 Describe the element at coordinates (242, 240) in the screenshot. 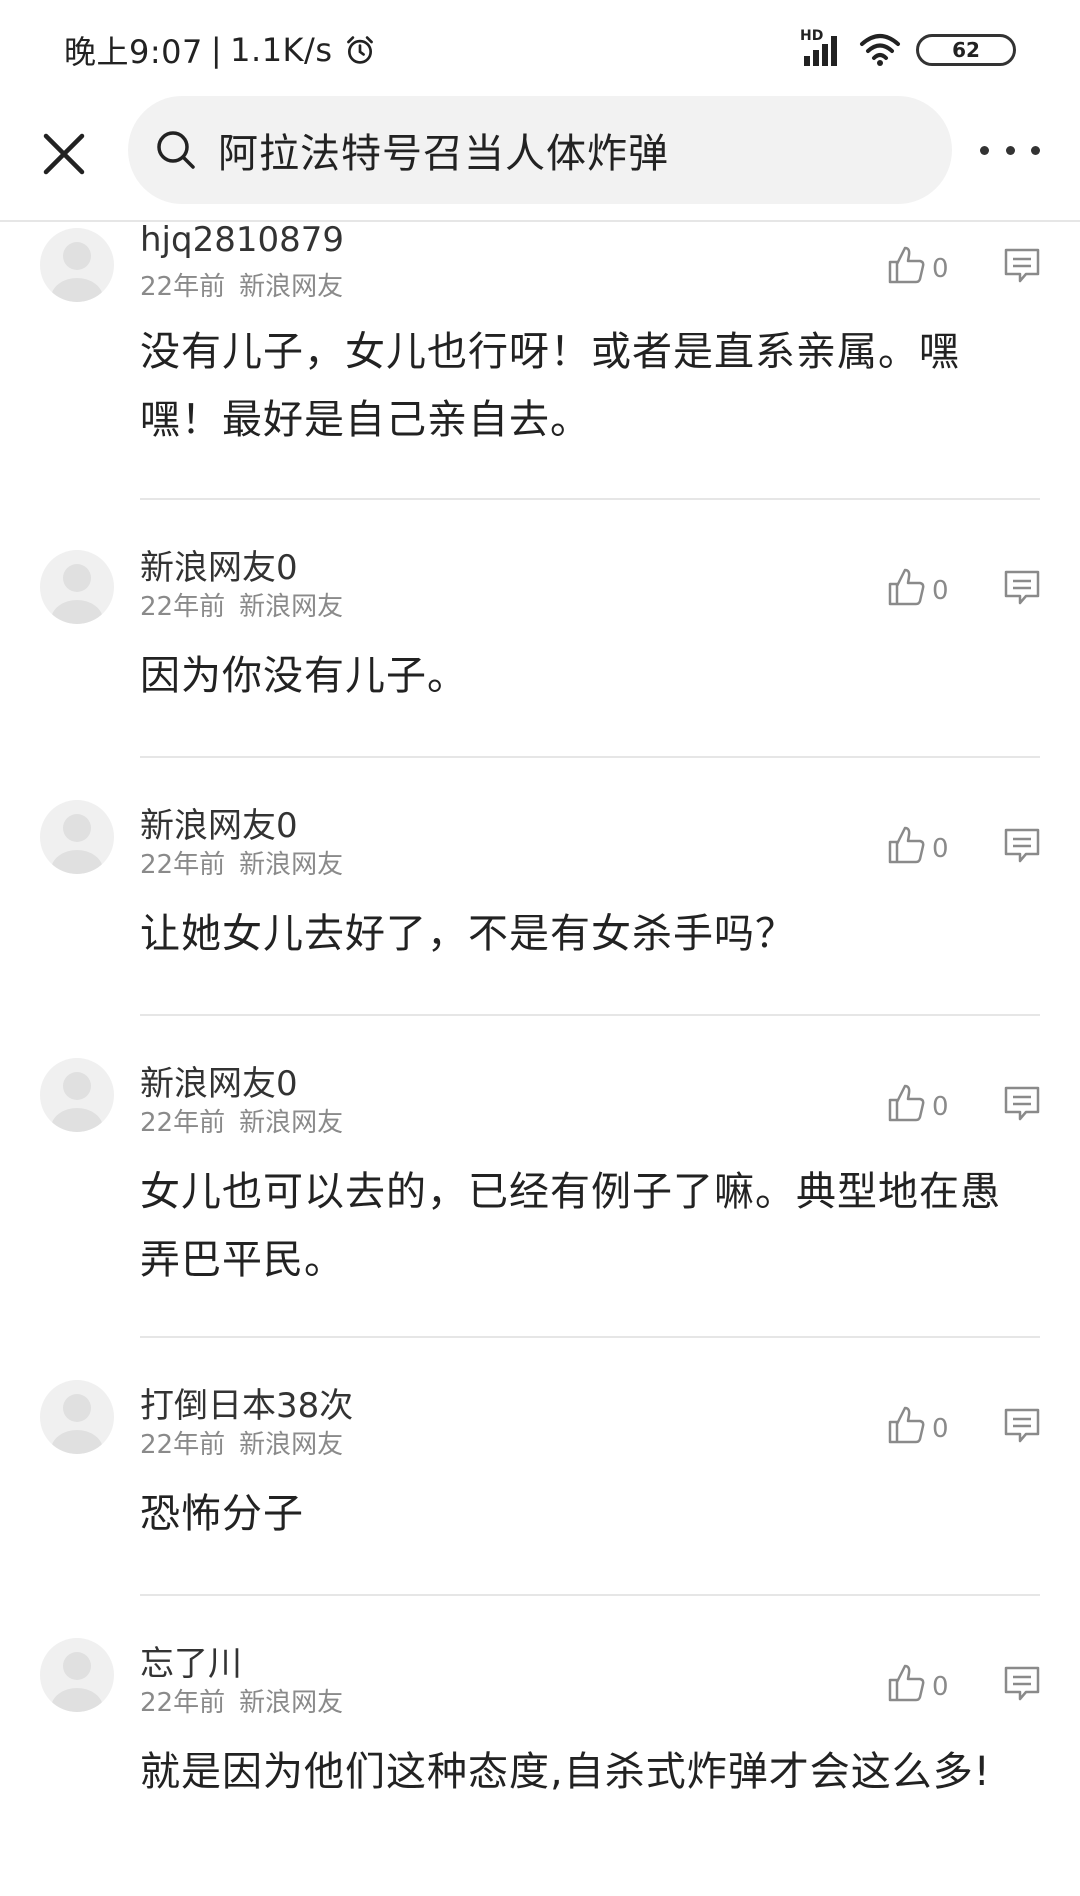

I see `comment-username: hjq2810879` at that location.